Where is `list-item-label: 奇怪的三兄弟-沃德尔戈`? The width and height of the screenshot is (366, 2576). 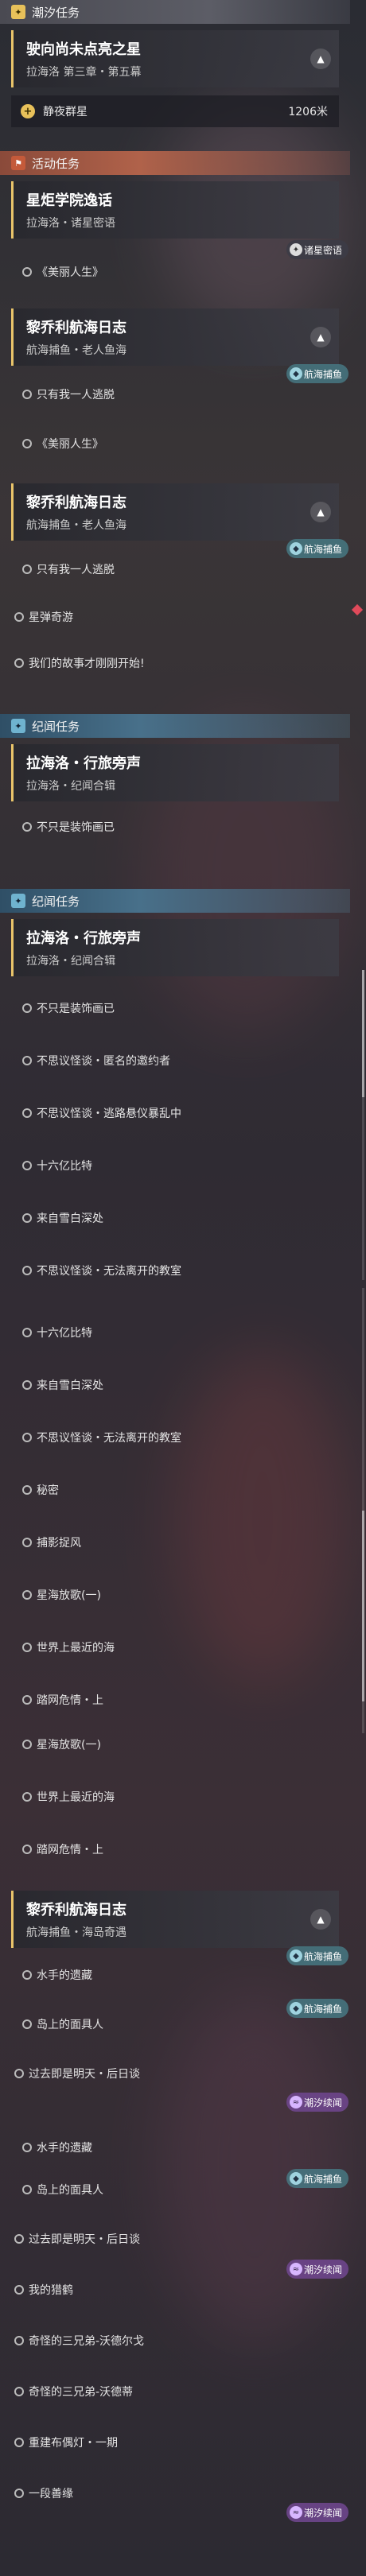
list-item-label: 奇怪的三兄弟-沃德尔戈 is located at coordinates (87, 2341).